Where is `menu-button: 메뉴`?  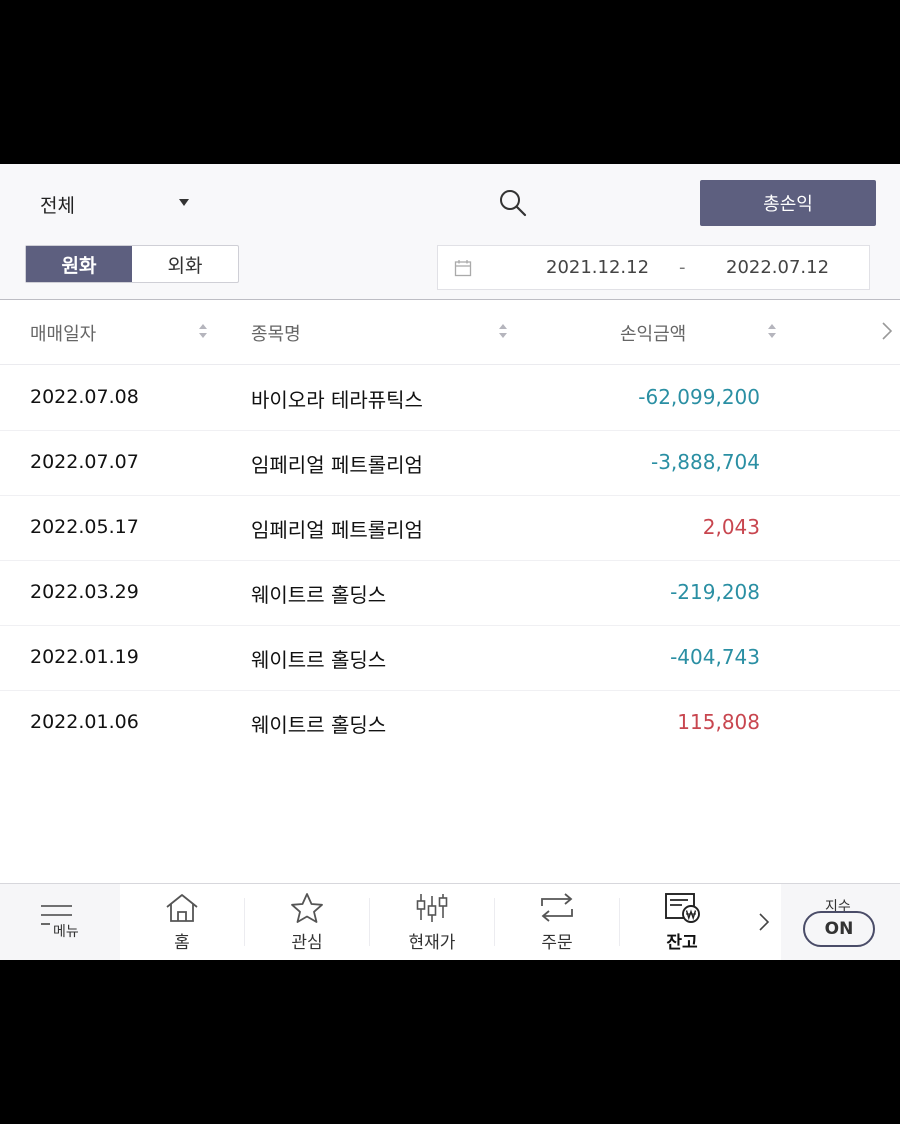 menu-button: 메뉴 is located at coordinates (60, 922).